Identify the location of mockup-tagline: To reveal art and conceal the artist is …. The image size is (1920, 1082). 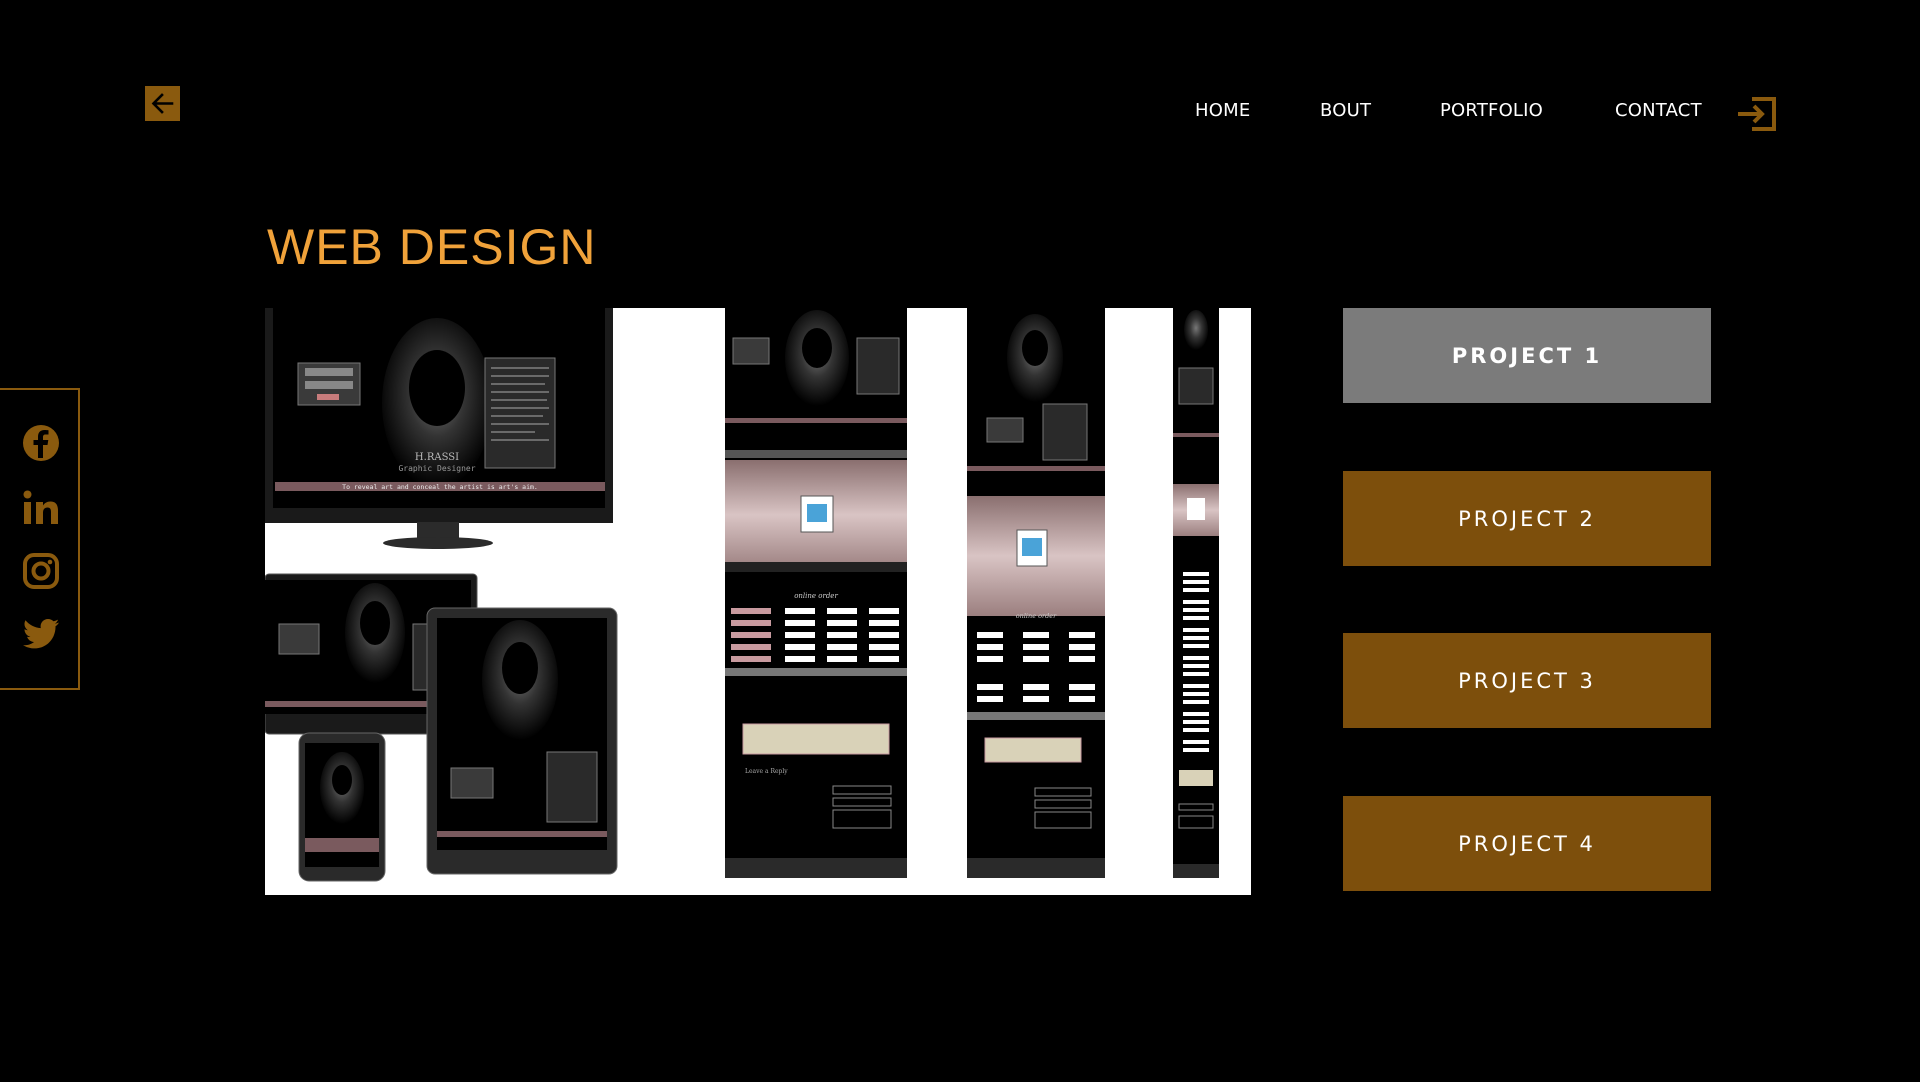
(440, 487).